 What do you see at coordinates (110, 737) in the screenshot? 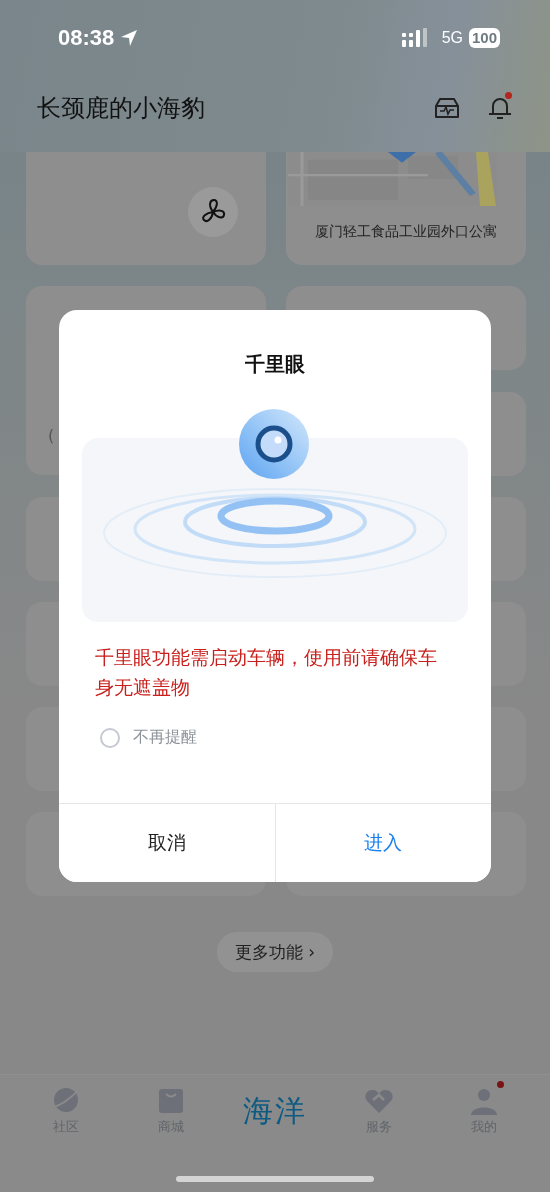
I see `checkbox` at bounding box center [110, 737].